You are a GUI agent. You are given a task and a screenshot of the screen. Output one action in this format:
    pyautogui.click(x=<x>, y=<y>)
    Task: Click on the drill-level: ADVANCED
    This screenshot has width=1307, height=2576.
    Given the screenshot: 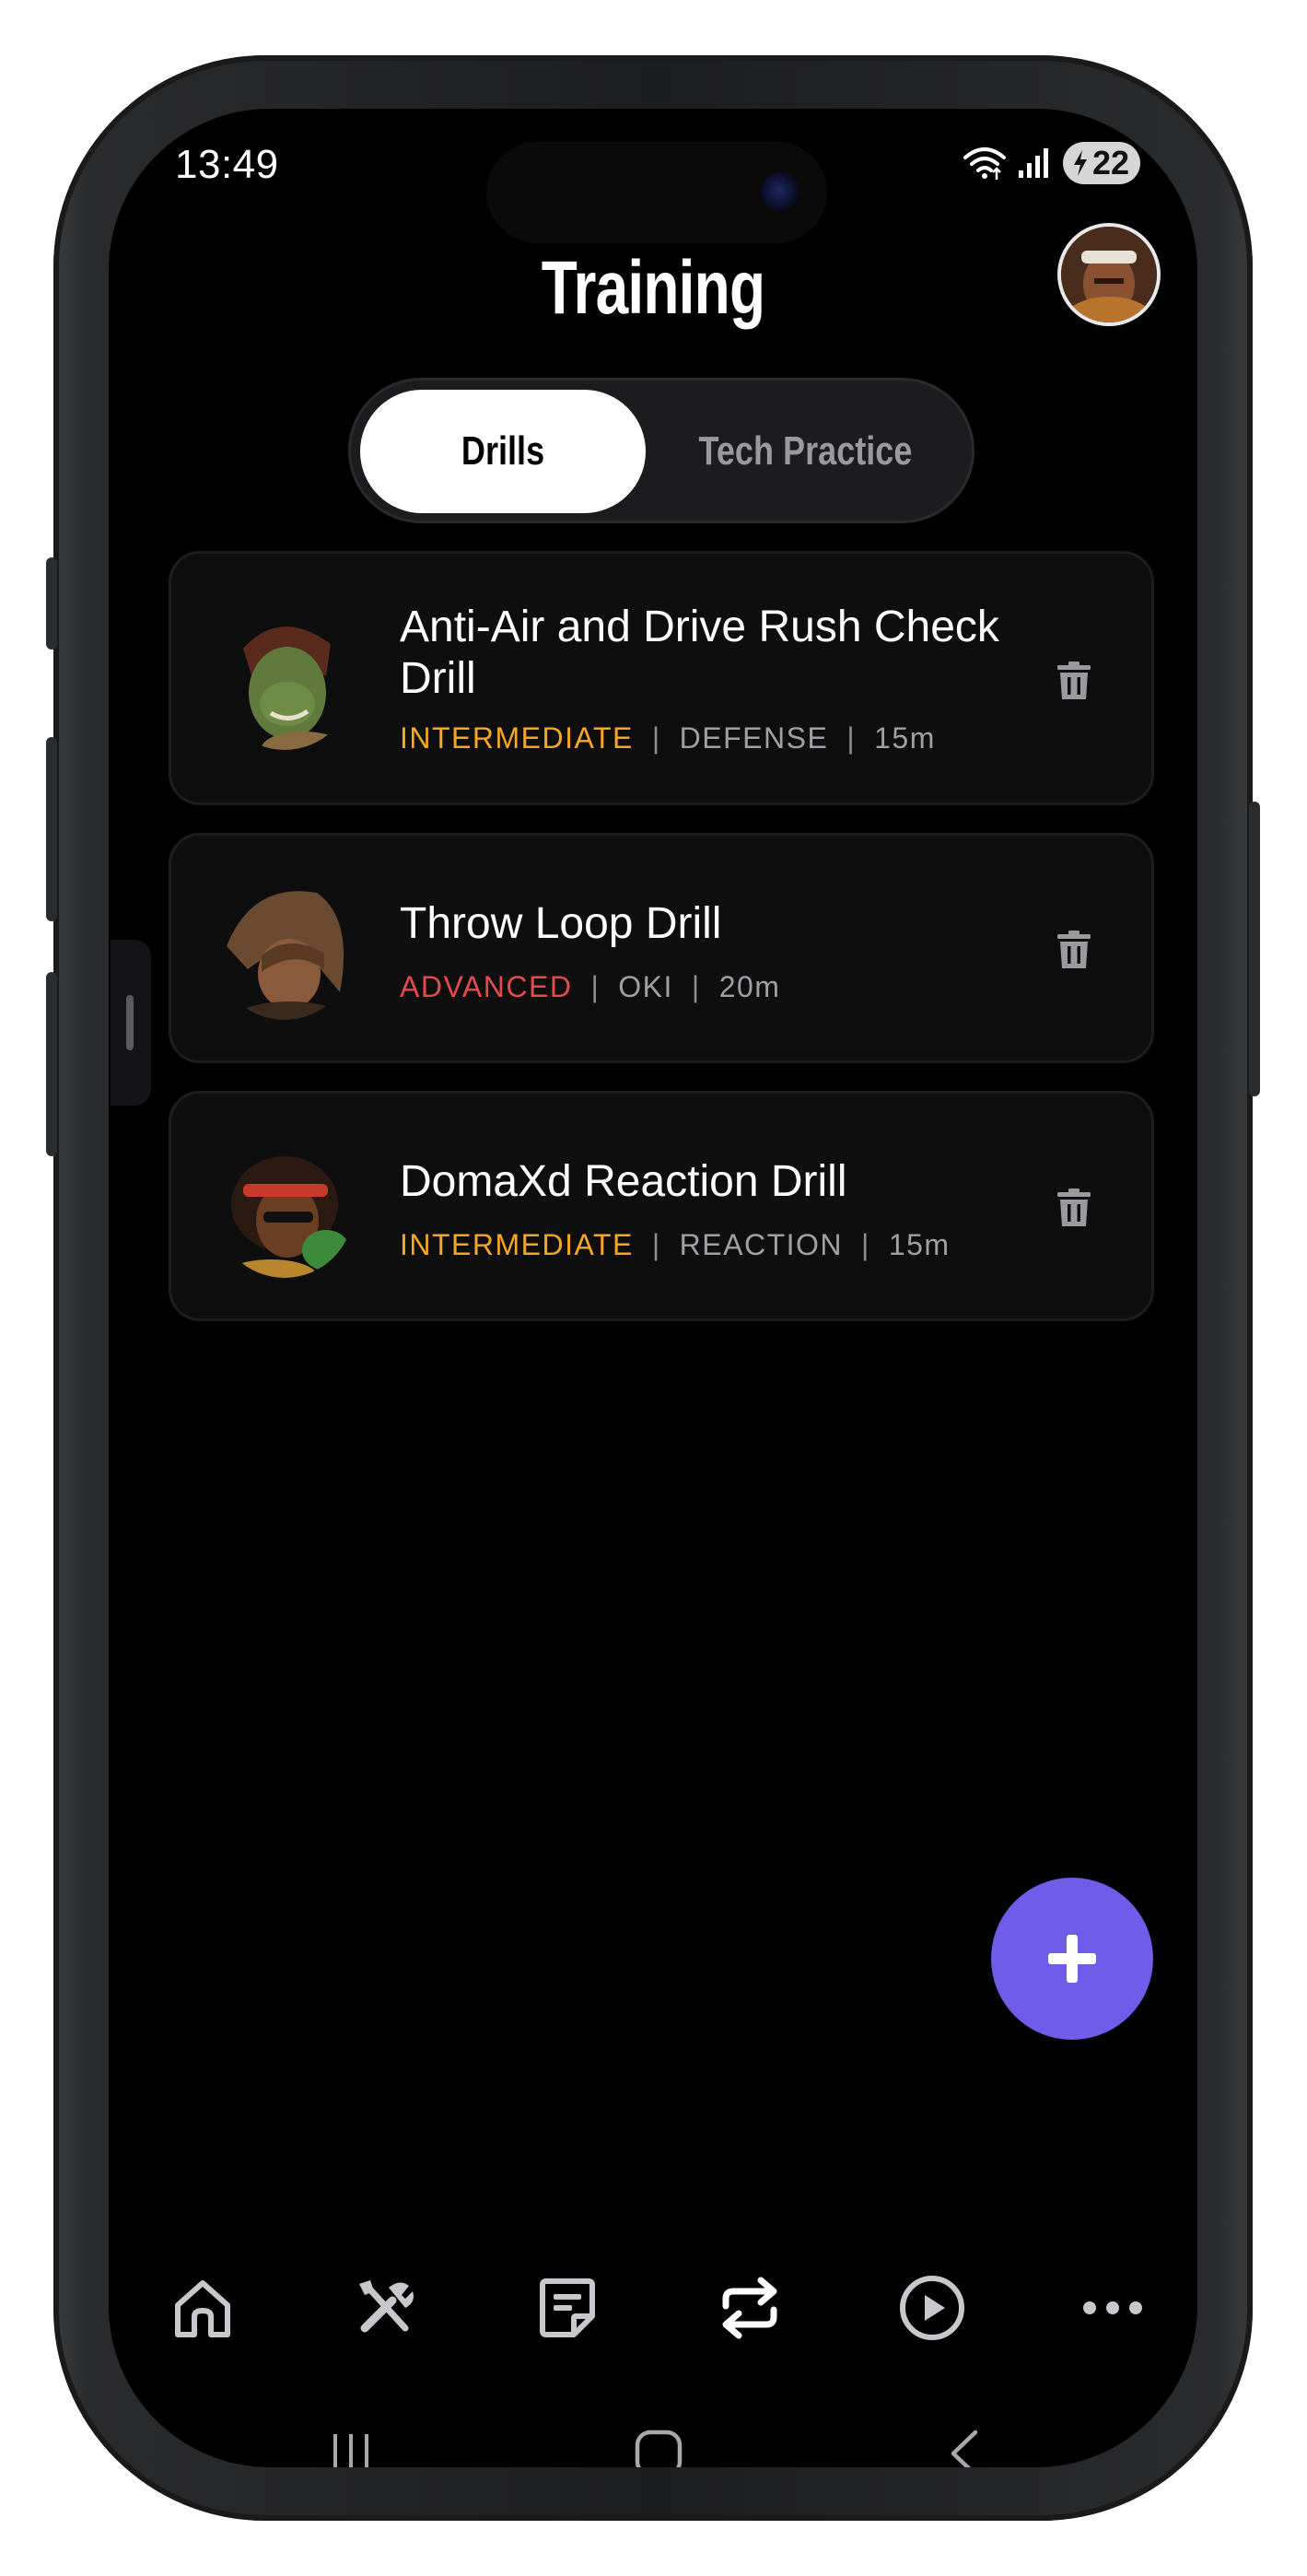 What is the action you would take?
    pyautogui.click(x=486, y=986)
    